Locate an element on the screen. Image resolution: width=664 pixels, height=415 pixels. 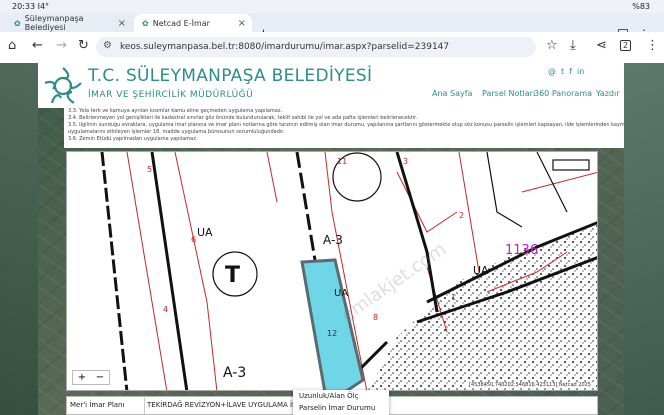
parcel-number: 5 is located at coordinates (149, 169).